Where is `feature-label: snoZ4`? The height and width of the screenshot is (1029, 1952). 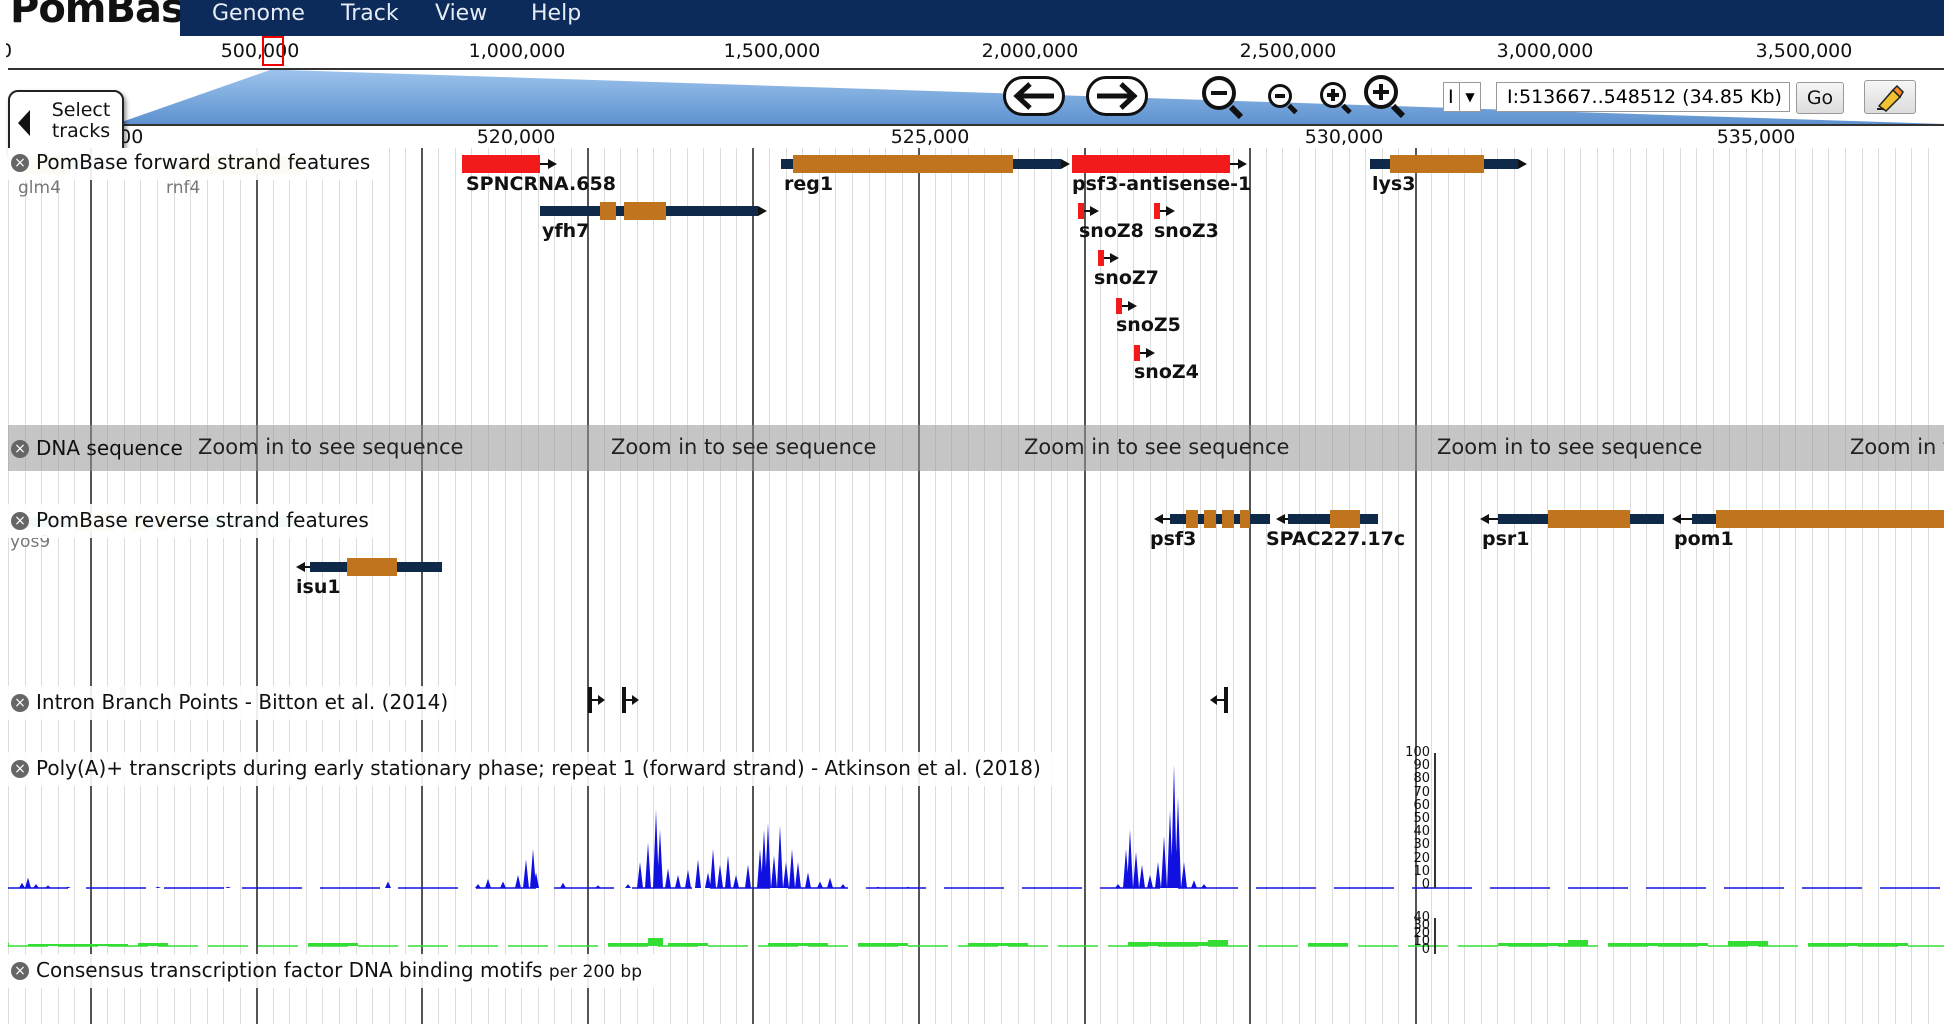
feature-label: snoZ4 is located at coordinates (1166, 372).